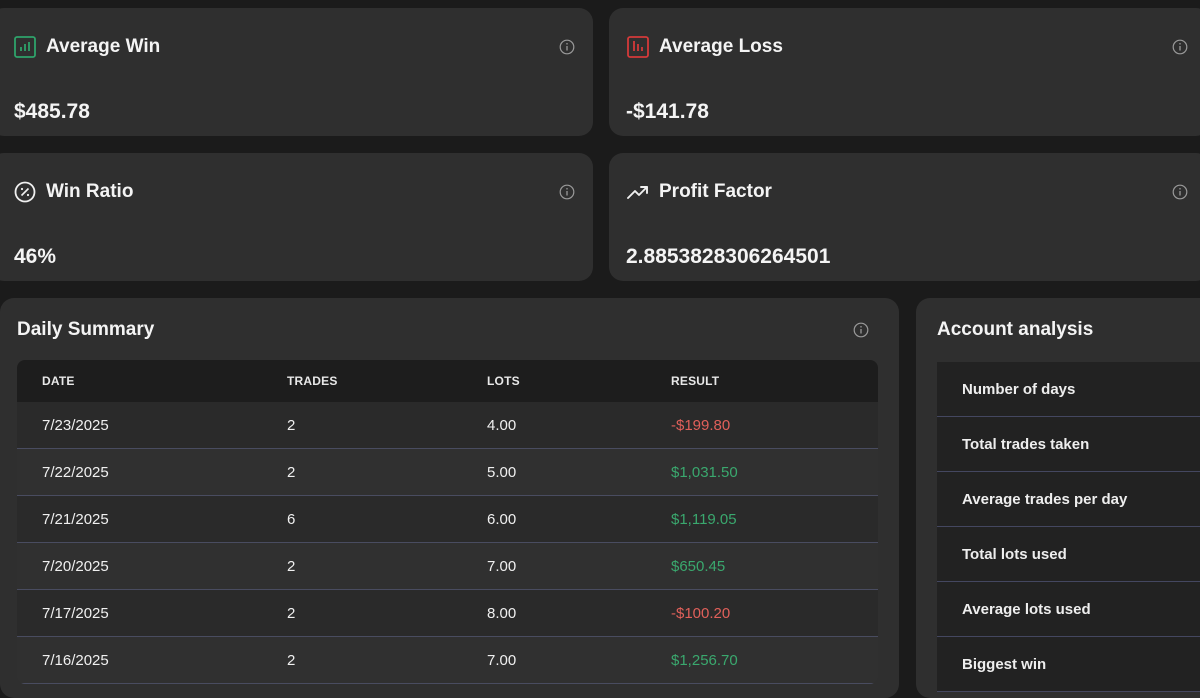 The height and width of the screenshot is (698, 1200). I want to click on cell-result: $650.45, so click(698, 566).